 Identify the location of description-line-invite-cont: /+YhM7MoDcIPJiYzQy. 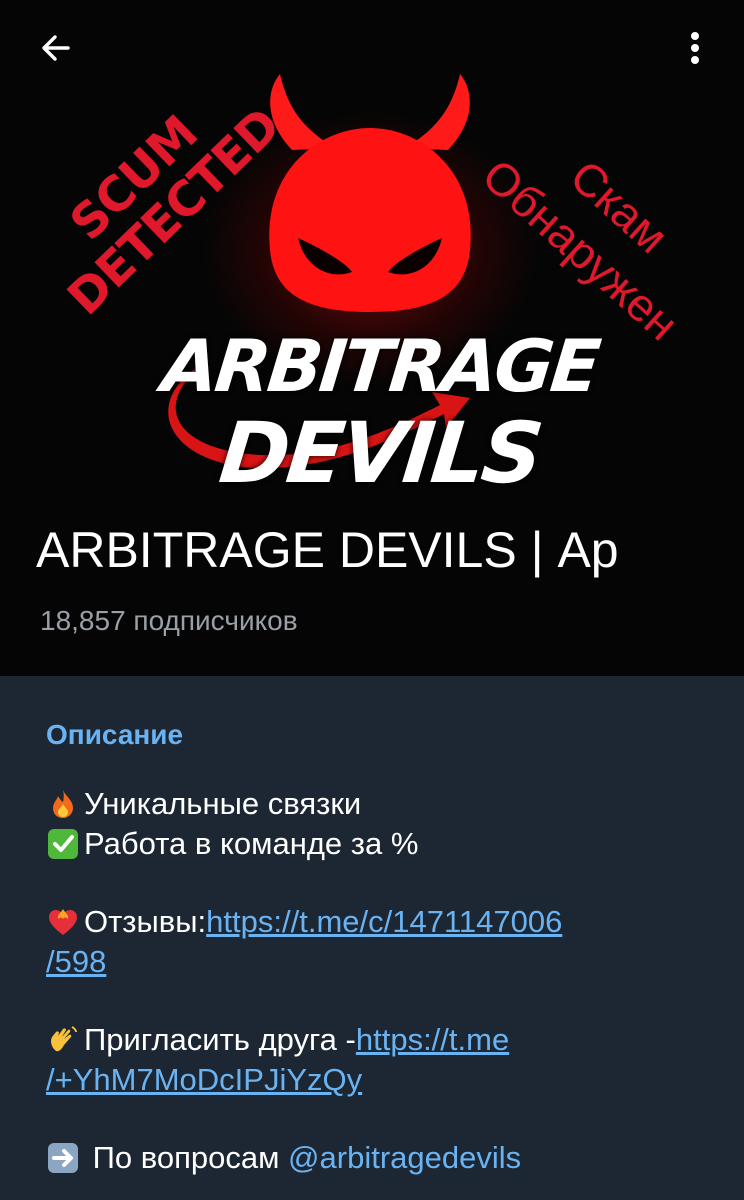
(376, 1080).